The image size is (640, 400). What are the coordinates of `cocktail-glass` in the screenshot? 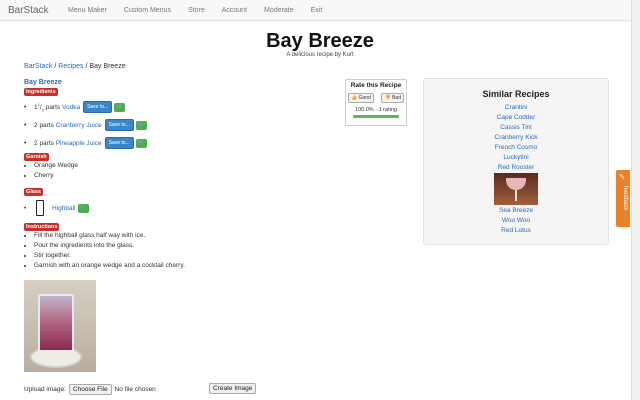 It's located at (516, 184).